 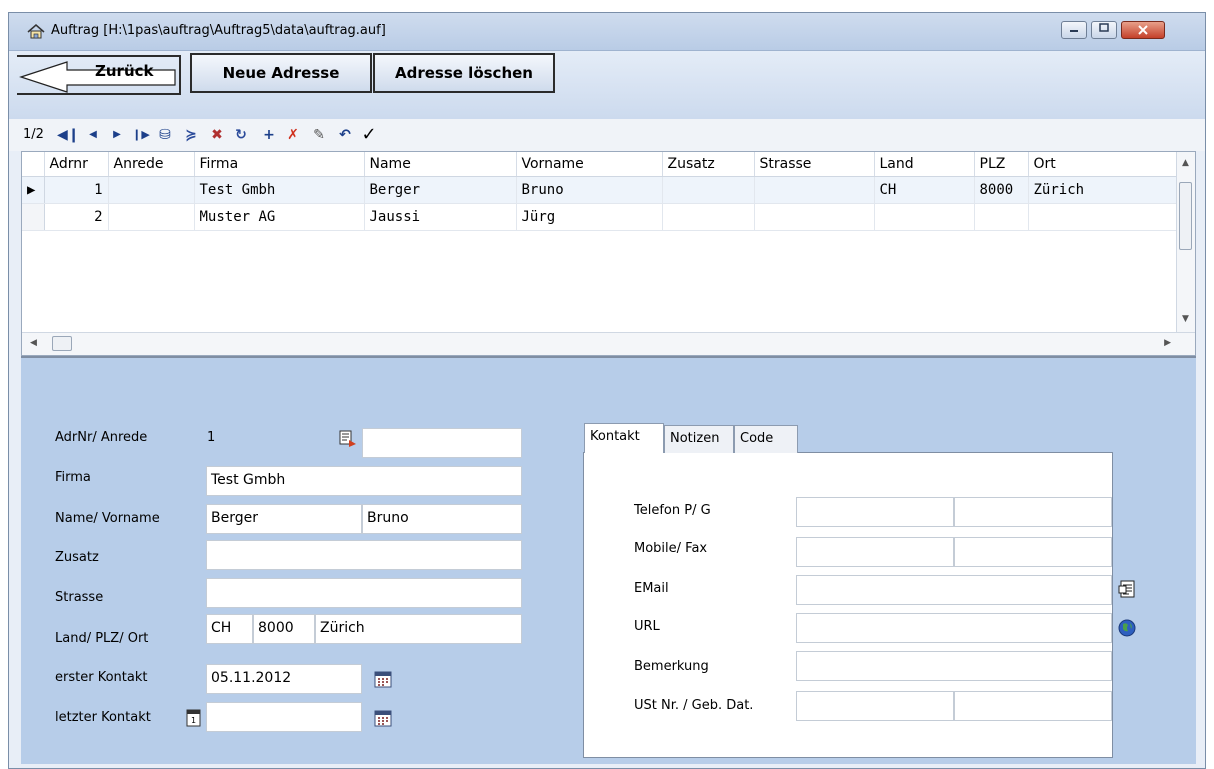 I want to click on scroll-left-icon: ◀, so click(x=33, y=343).